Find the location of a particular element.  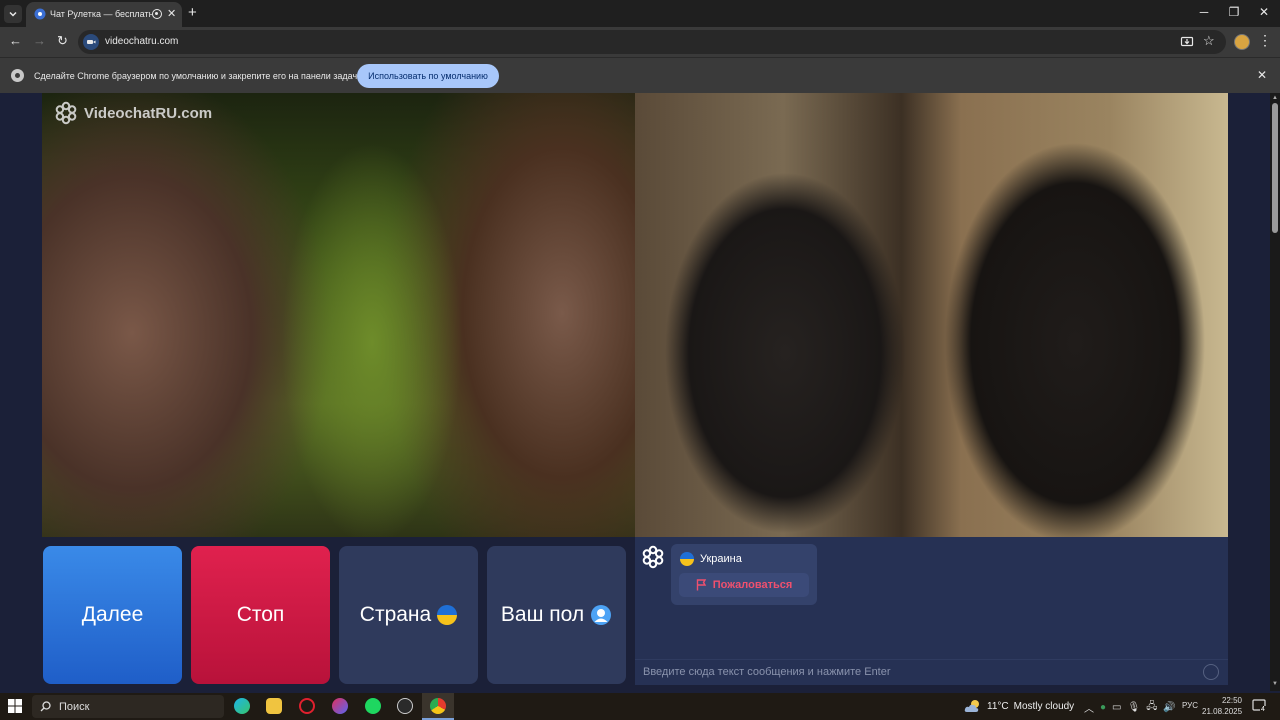

chrome-icon is located at coordinates (438, 706).